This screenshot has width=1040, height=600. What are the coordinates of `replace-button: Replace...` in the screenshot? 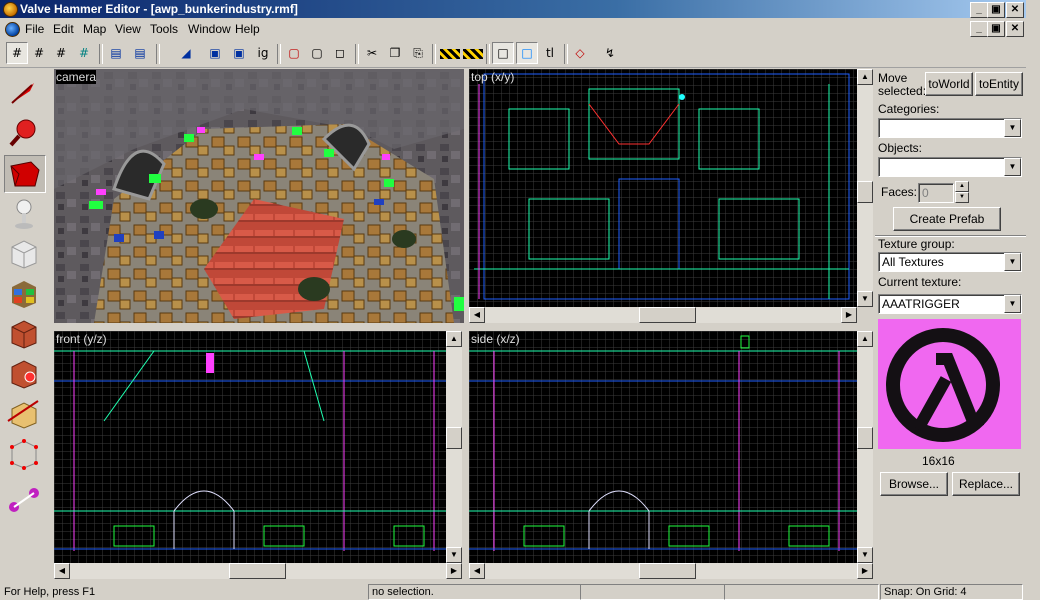 It's located at (986, 484).